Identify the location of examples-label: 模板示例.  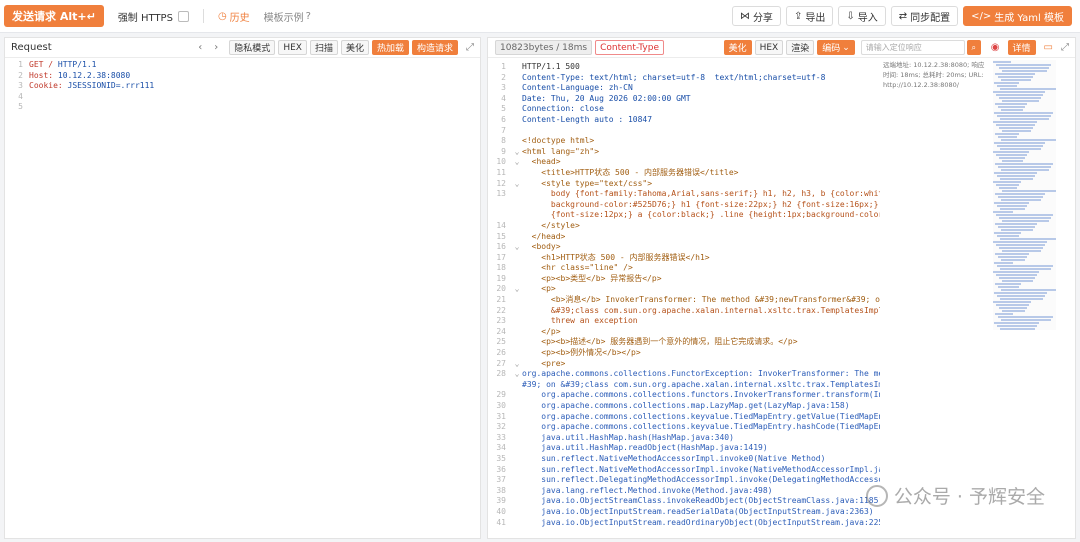
(283, 18).